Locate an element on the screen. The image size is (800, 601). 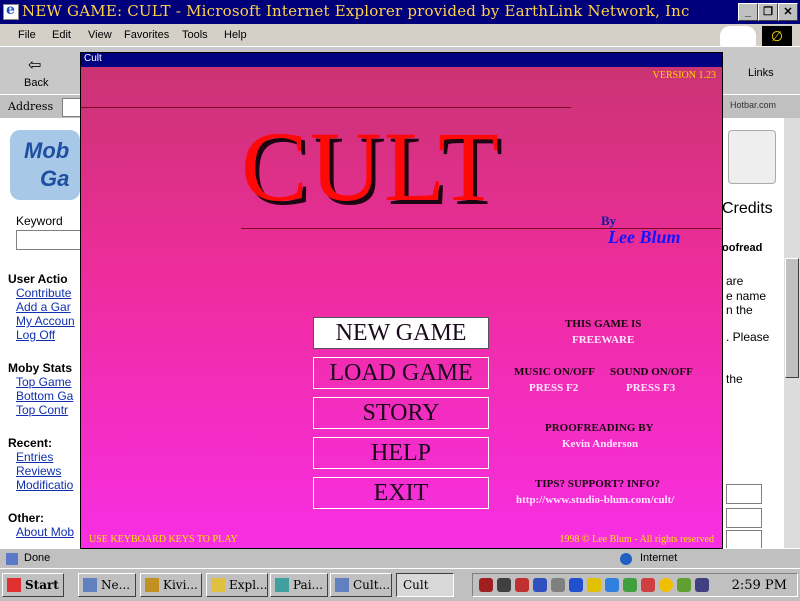
hotbar-link: Hotbar.com is located at coordinates (753, 105).